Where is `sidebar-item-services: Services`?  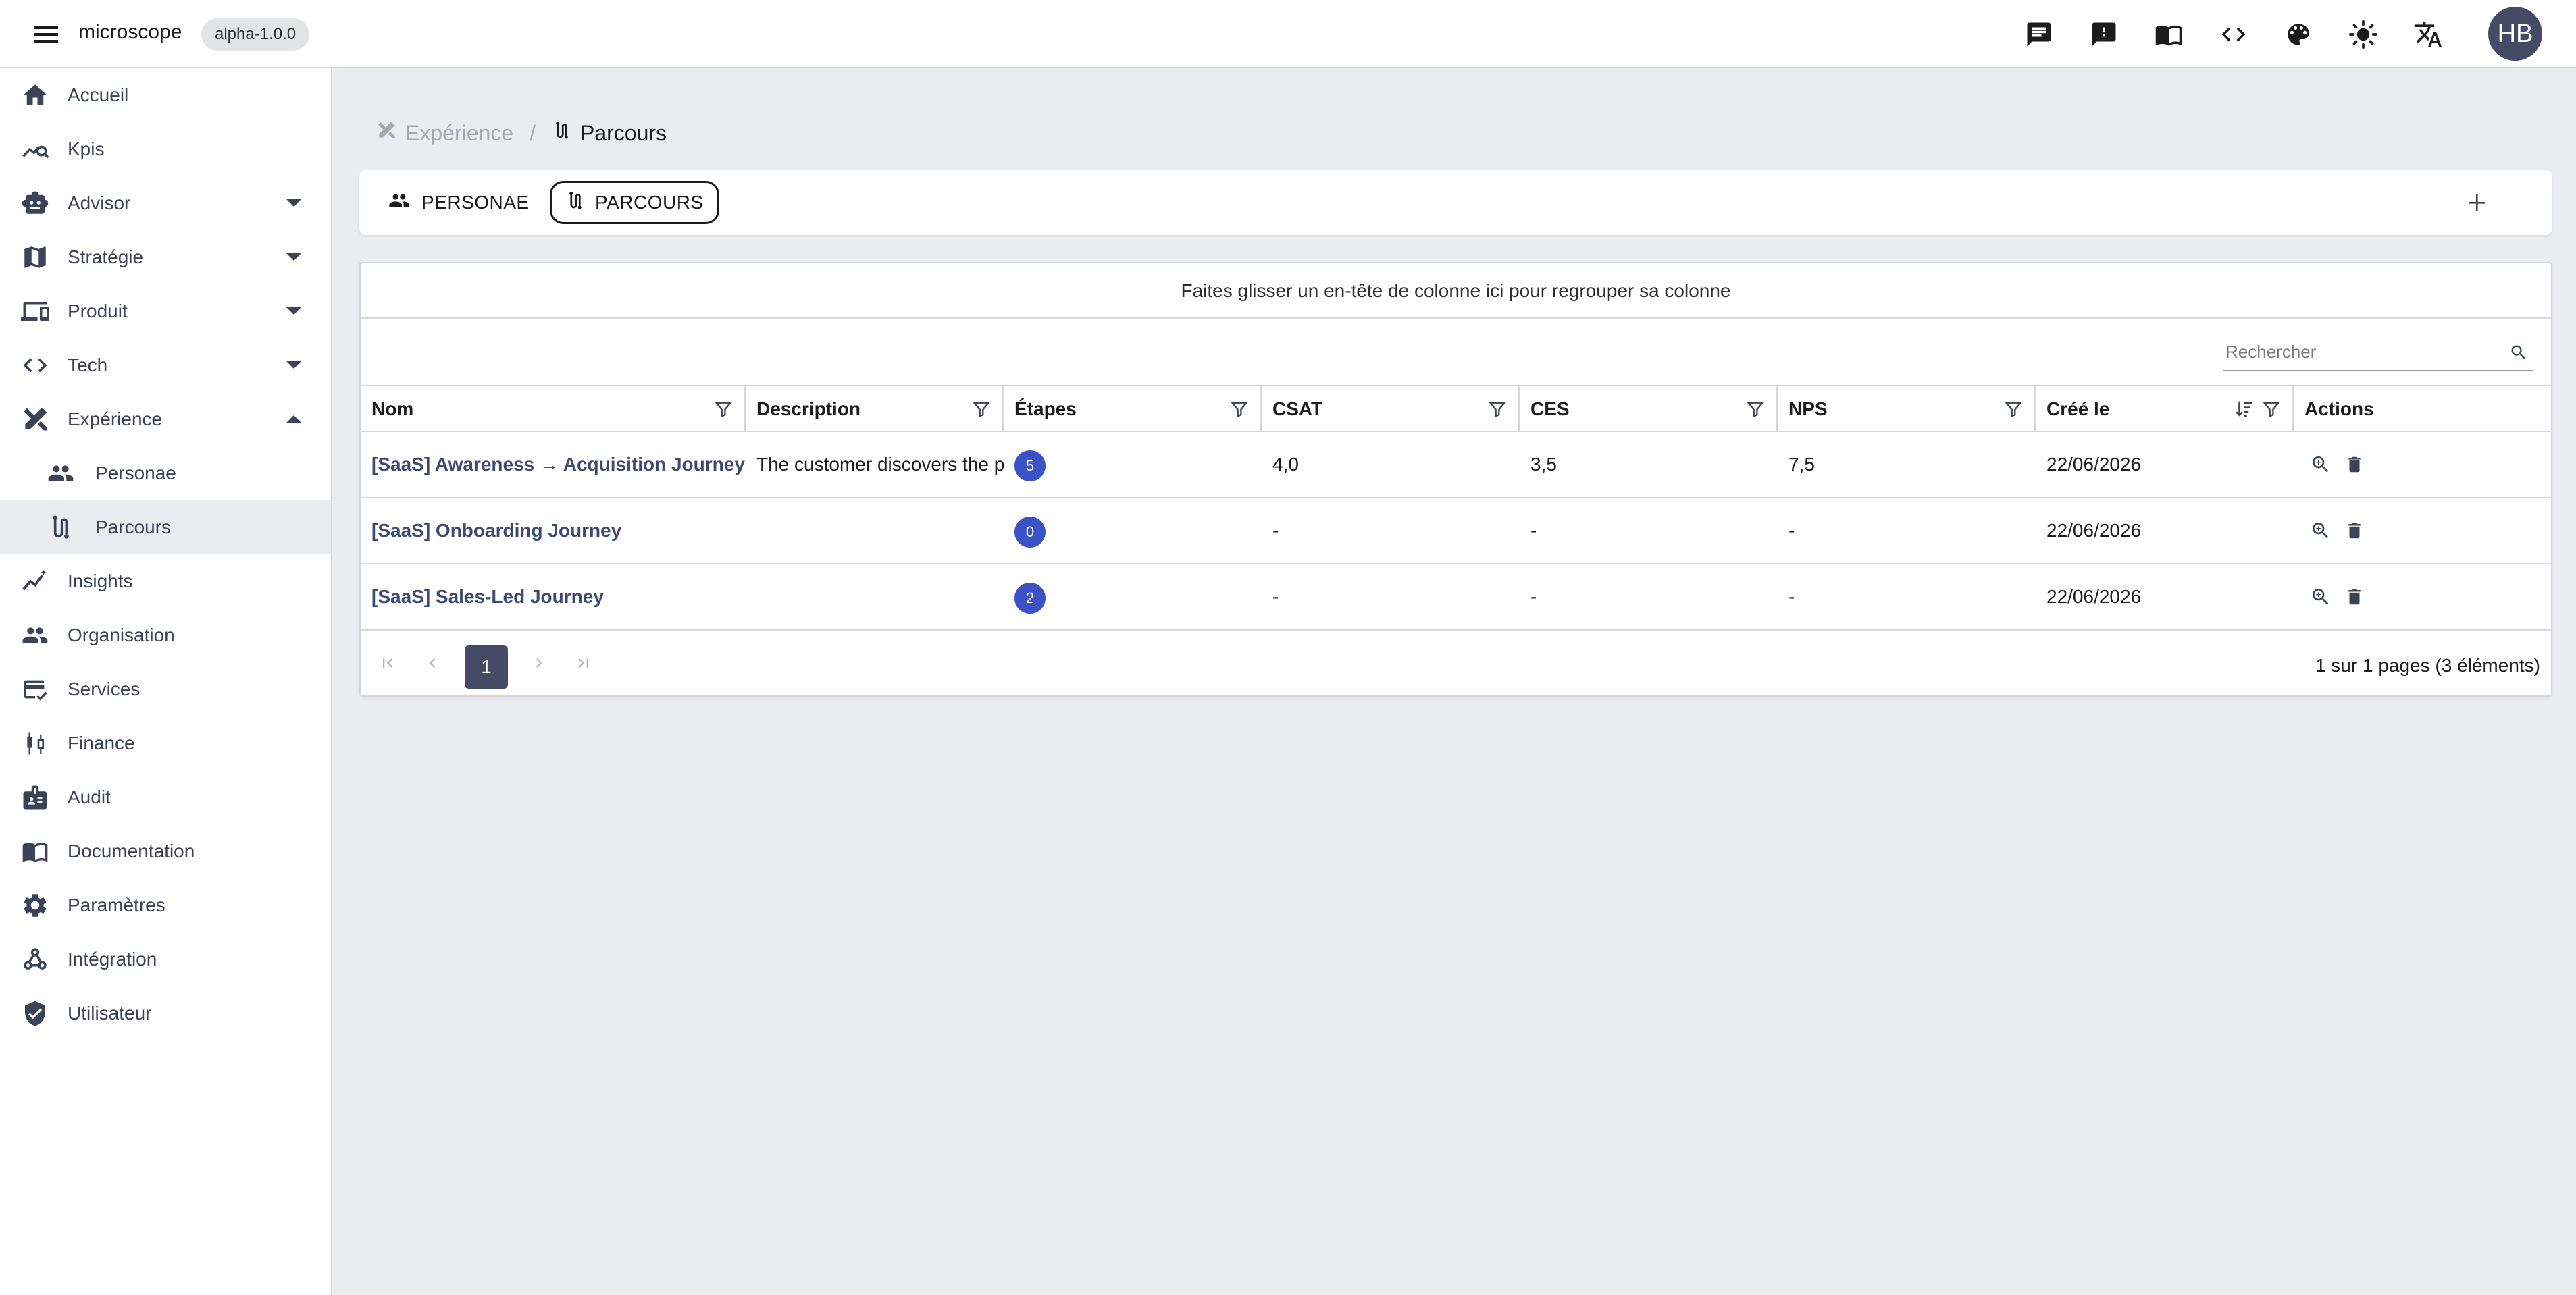
sidebar-item-services: Services is located at coordinates (165, 689).